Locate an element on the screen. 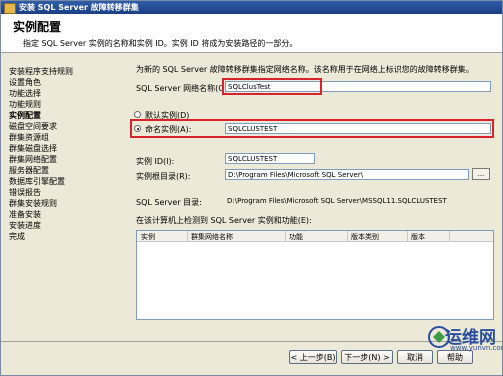 The image size is (503, 376). window-title: 安装 SQL Server 故障转移群集 is located at coordinates (79, 7).